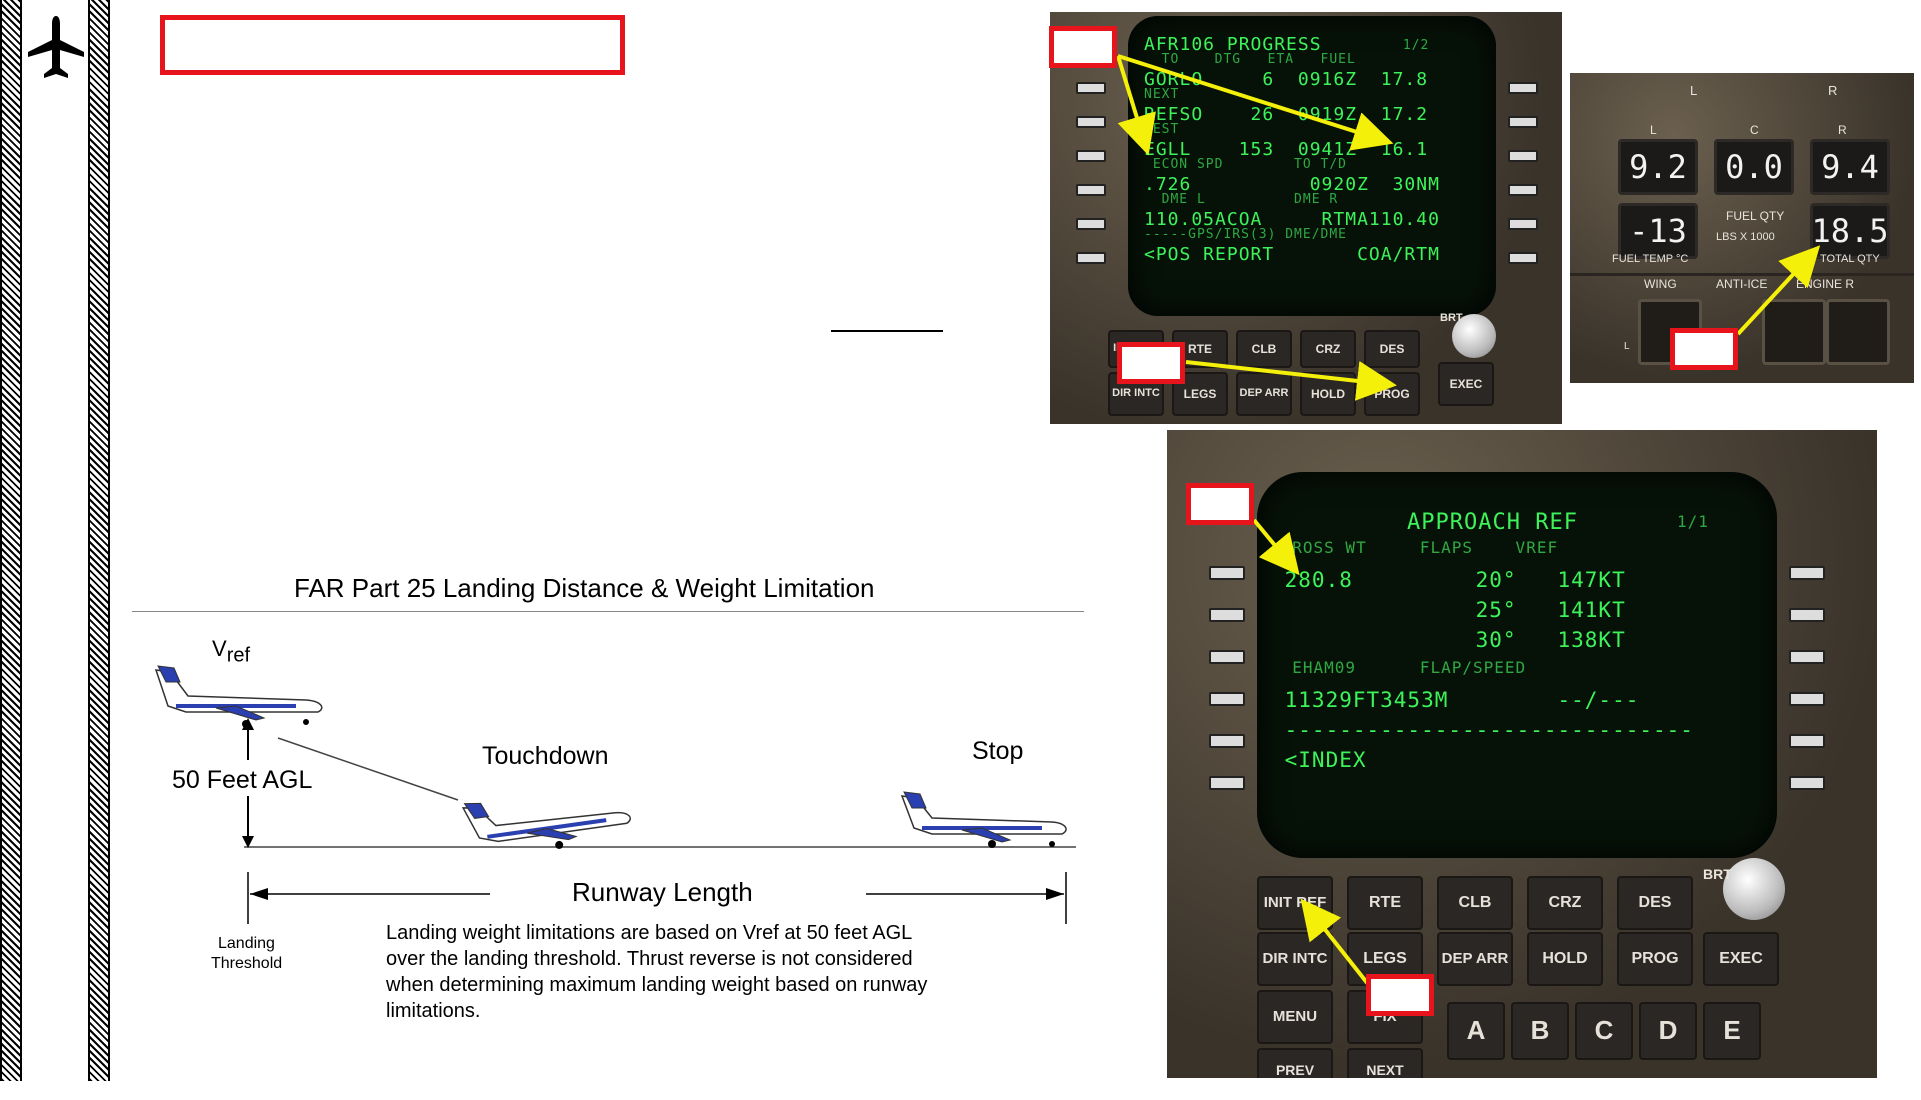 The height and width of the screenshot is (1100, 1921). I want to click on caption-line-4: limitations., so click(433, 1011).